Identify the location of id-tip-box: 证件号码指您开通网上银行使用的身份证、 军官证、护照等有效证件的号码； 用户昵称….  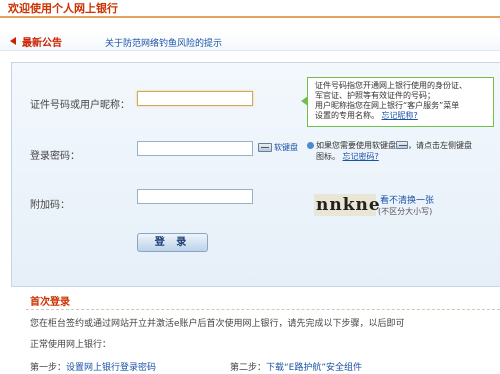
(397, 102).